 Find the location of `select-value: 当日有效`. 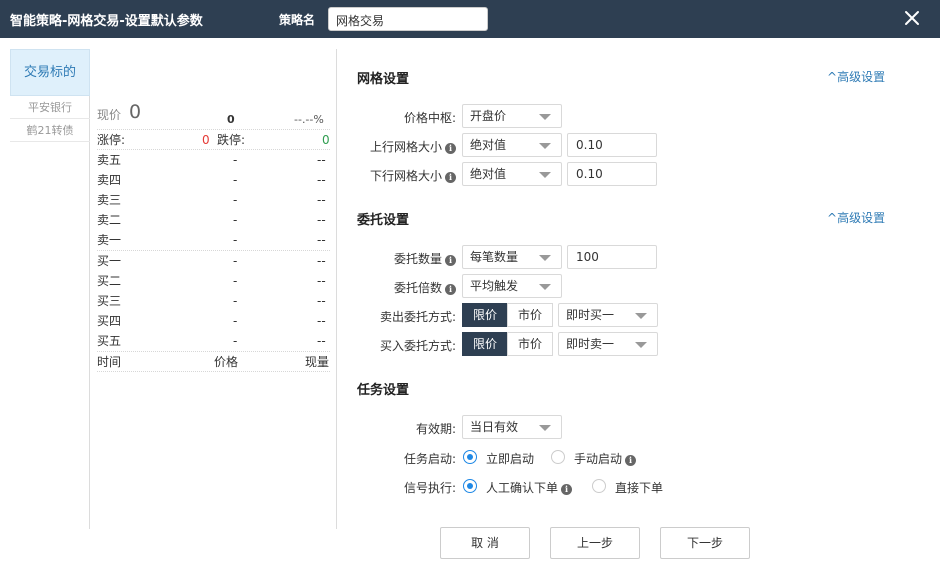

select-value: 当日有效 is located at coordinates (494, 427).